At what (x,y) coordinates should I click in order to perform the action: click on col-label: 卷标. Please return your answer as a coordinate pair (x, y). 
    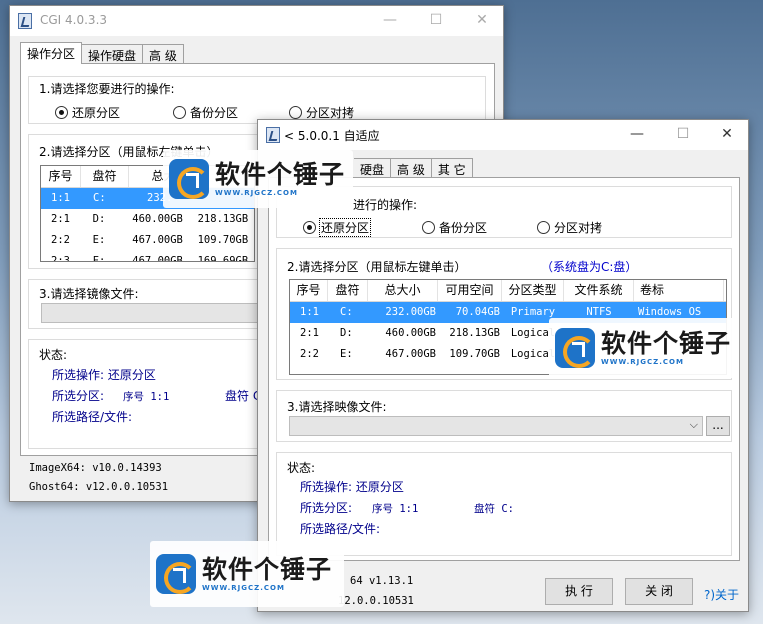
    Looking at the image, I should click on (679, 290).